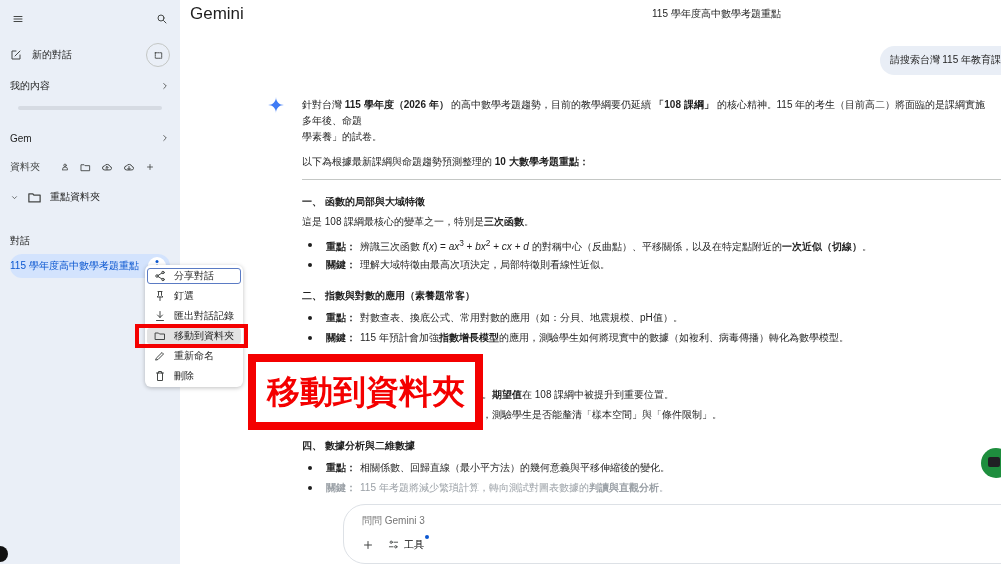  What do you see at coordinates (359, 445) in the screenshot?
I see `section-heading: 四、 數據分析與二維數據` at bounding box center [359, 445].